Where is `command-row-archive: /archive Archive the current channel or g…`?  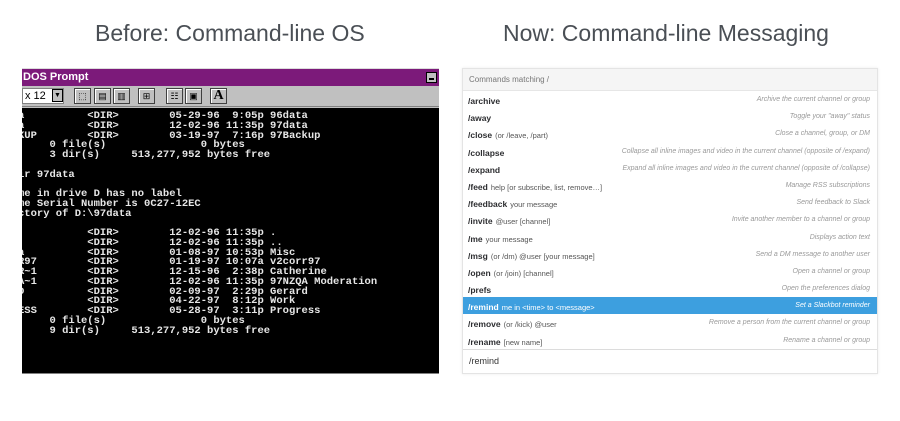
command-row-archive: /archive Archive the current channel or g… is located at coordinates (670, 99).